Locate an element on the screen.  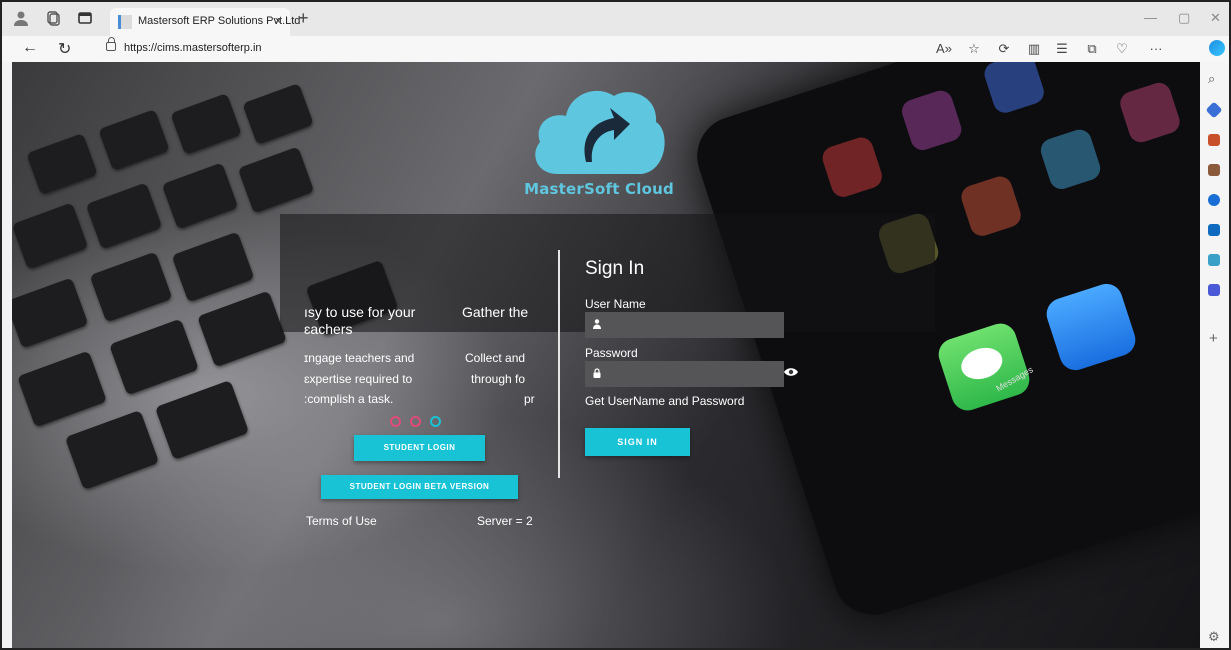
workspaces-icon is located at coordinates (53, 19).